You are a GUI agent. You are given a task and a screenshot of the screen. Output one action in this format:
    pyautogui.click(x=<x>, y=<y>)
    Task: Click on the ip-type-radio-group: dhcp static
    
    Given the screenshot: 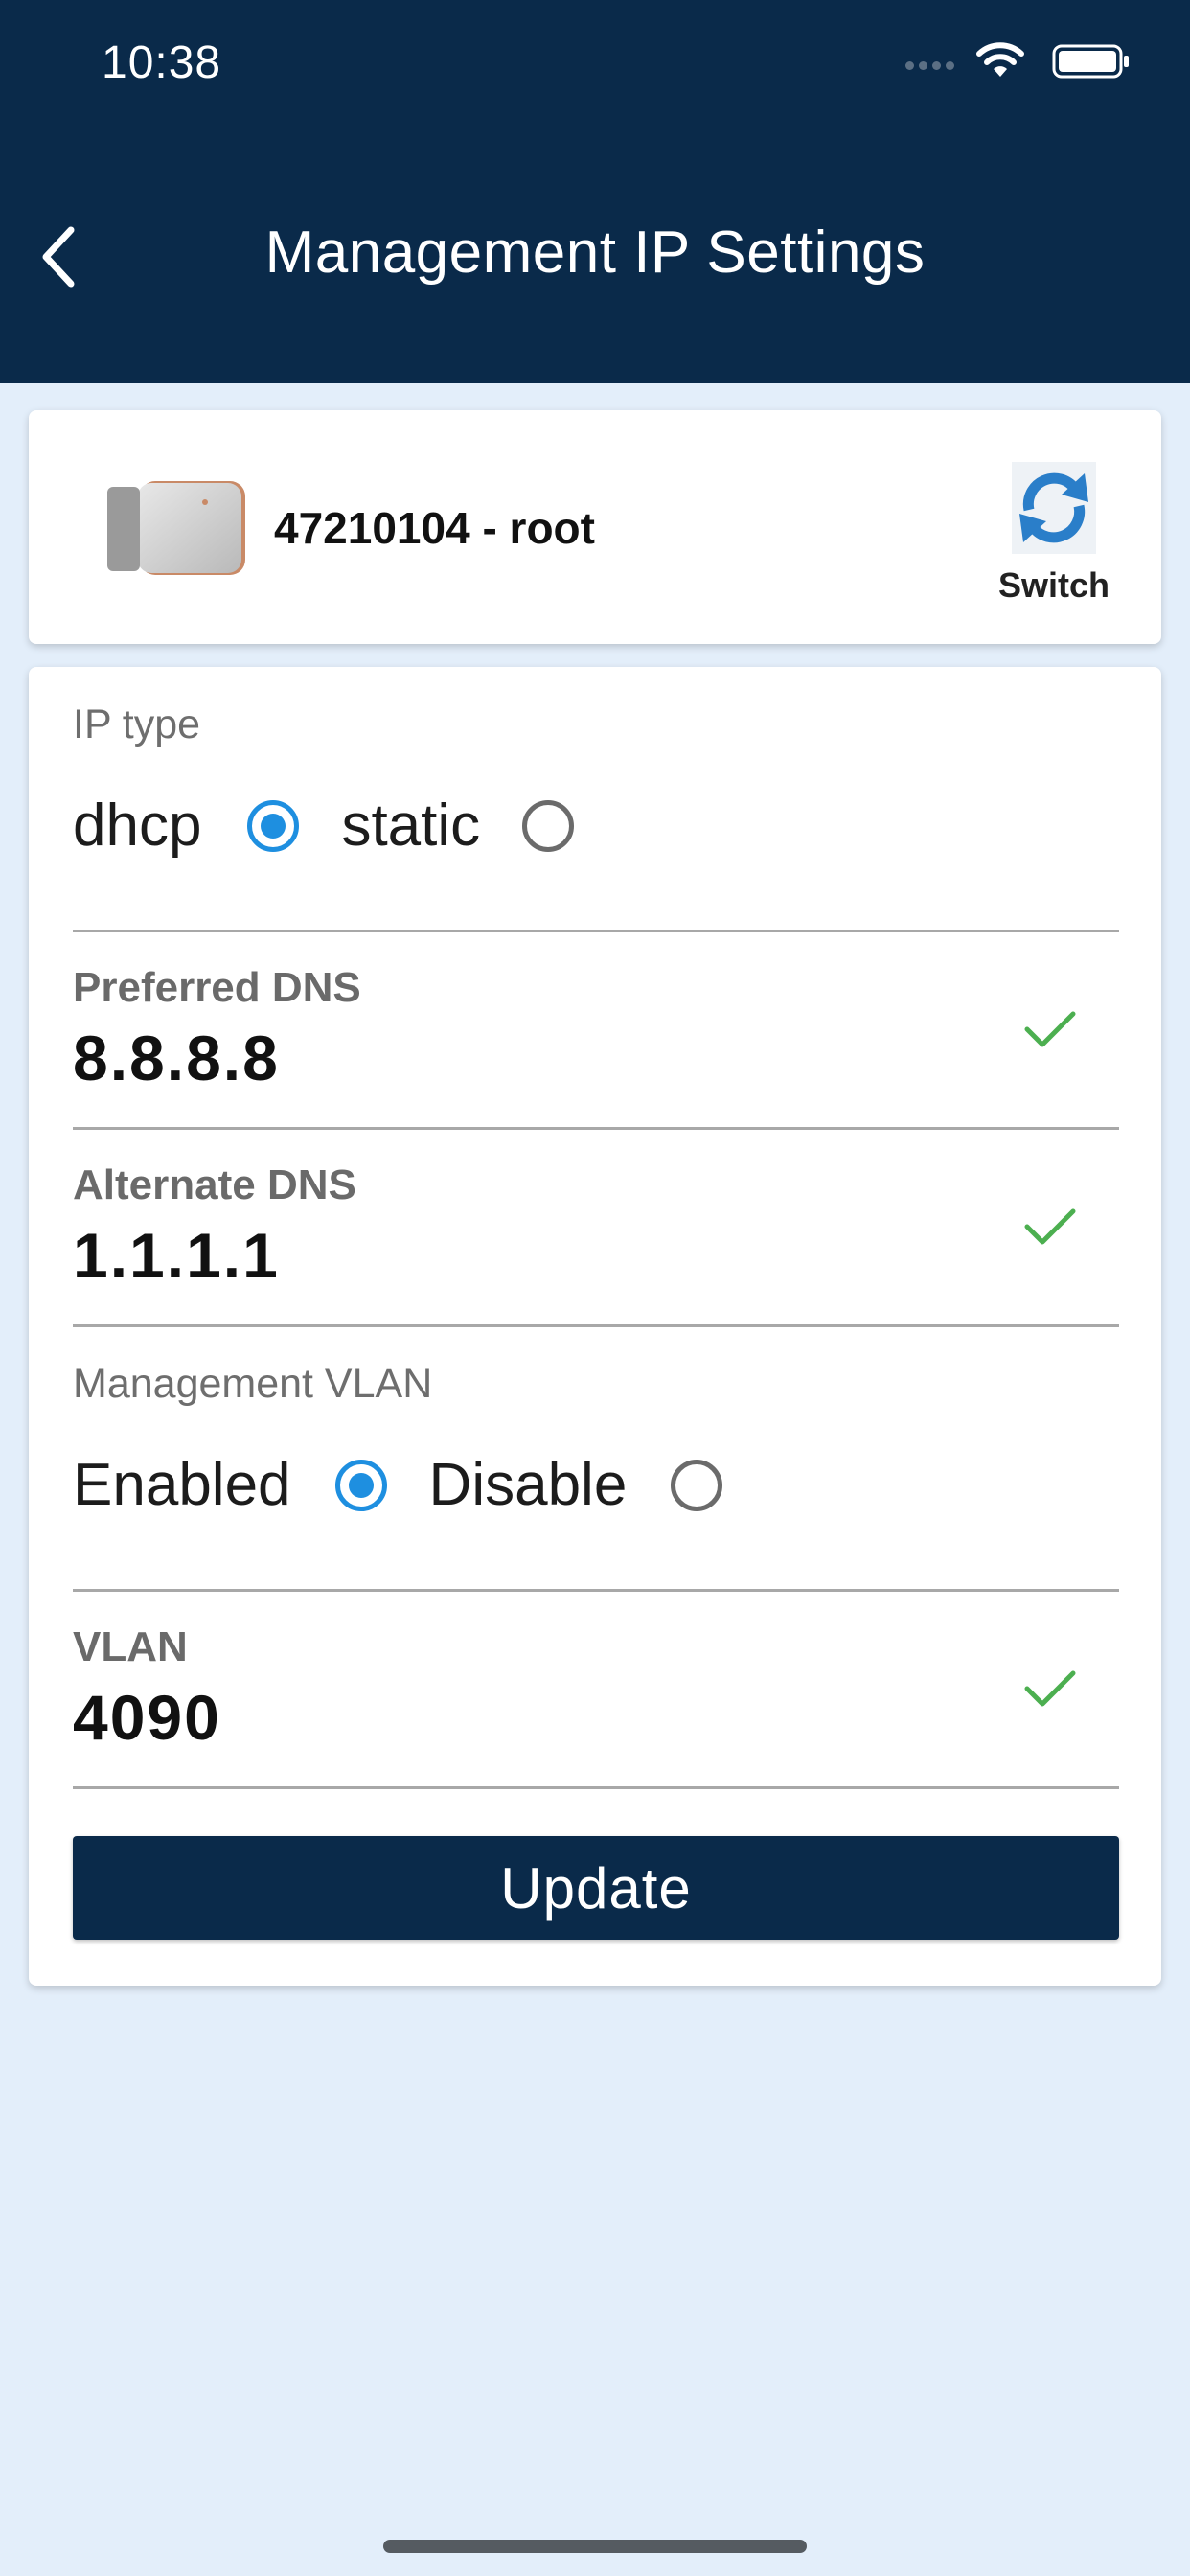 What is the action you would take?
    pyautogui.click(x=324, y=826)
    